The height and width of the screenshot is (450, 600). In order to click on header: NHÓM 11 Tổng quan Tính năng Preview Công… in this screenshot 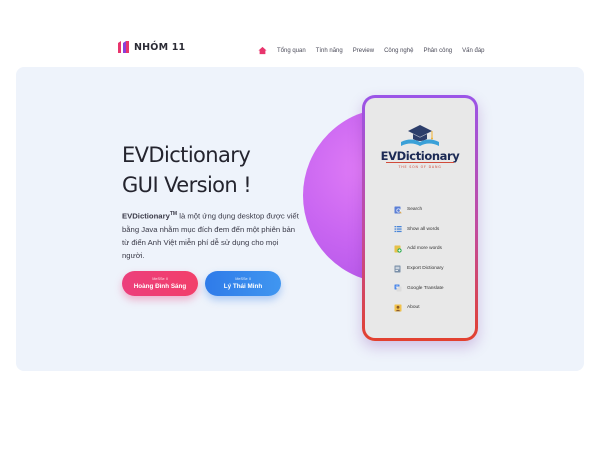, I will do `click(300, 33)`.